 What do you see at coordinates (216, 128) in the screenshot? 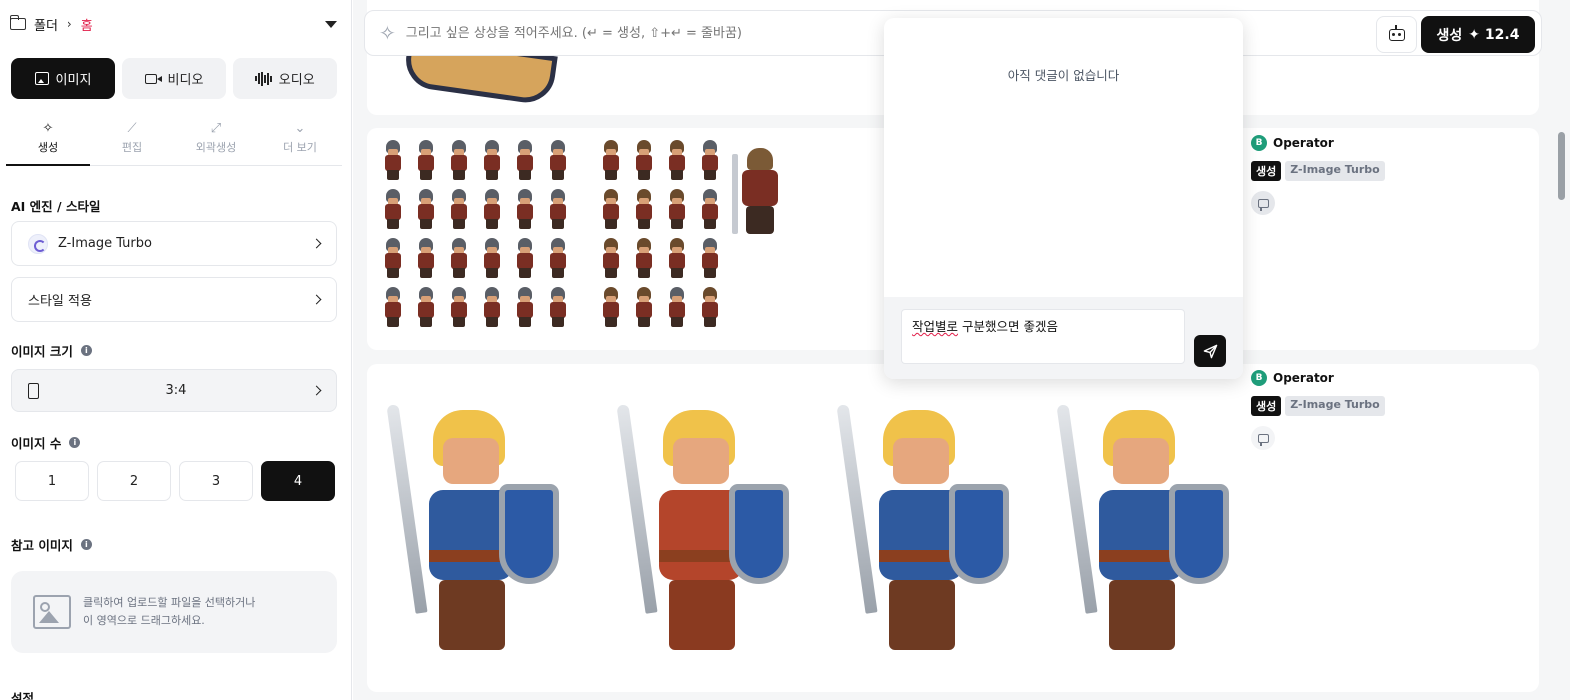
I see `expand-icon: ⤢` at bounding box center [216, 128].